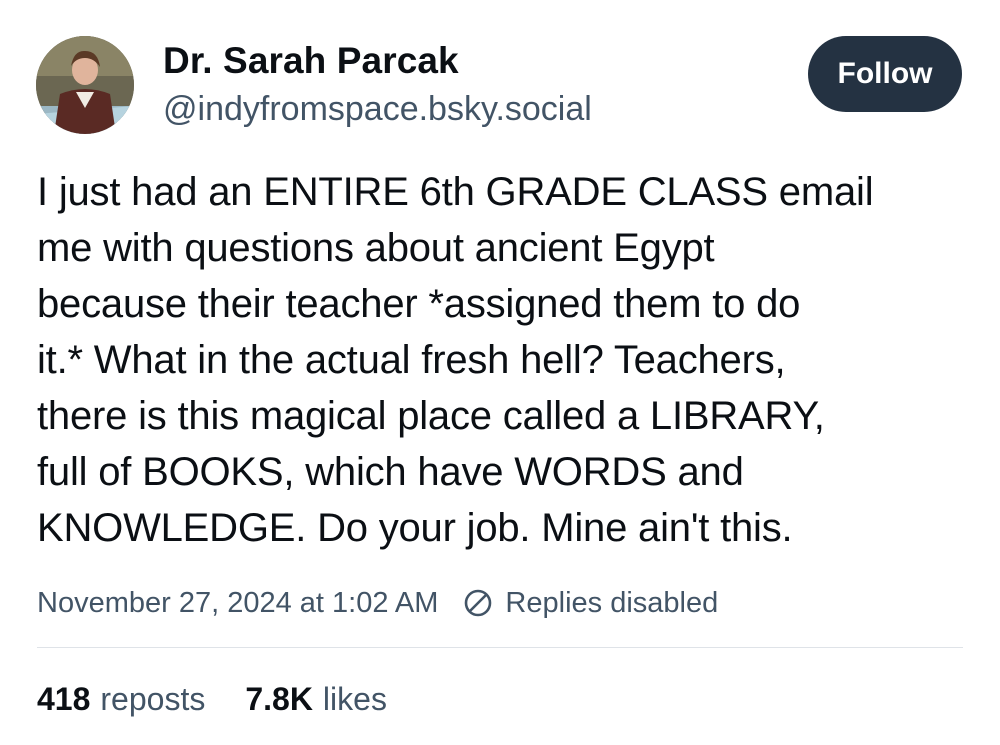  What do you see at coordinates (232, 699) in the screenshot?
I see `engagement-stats: 418 reposts 7.8K likes` at bounding box center [232, 699].